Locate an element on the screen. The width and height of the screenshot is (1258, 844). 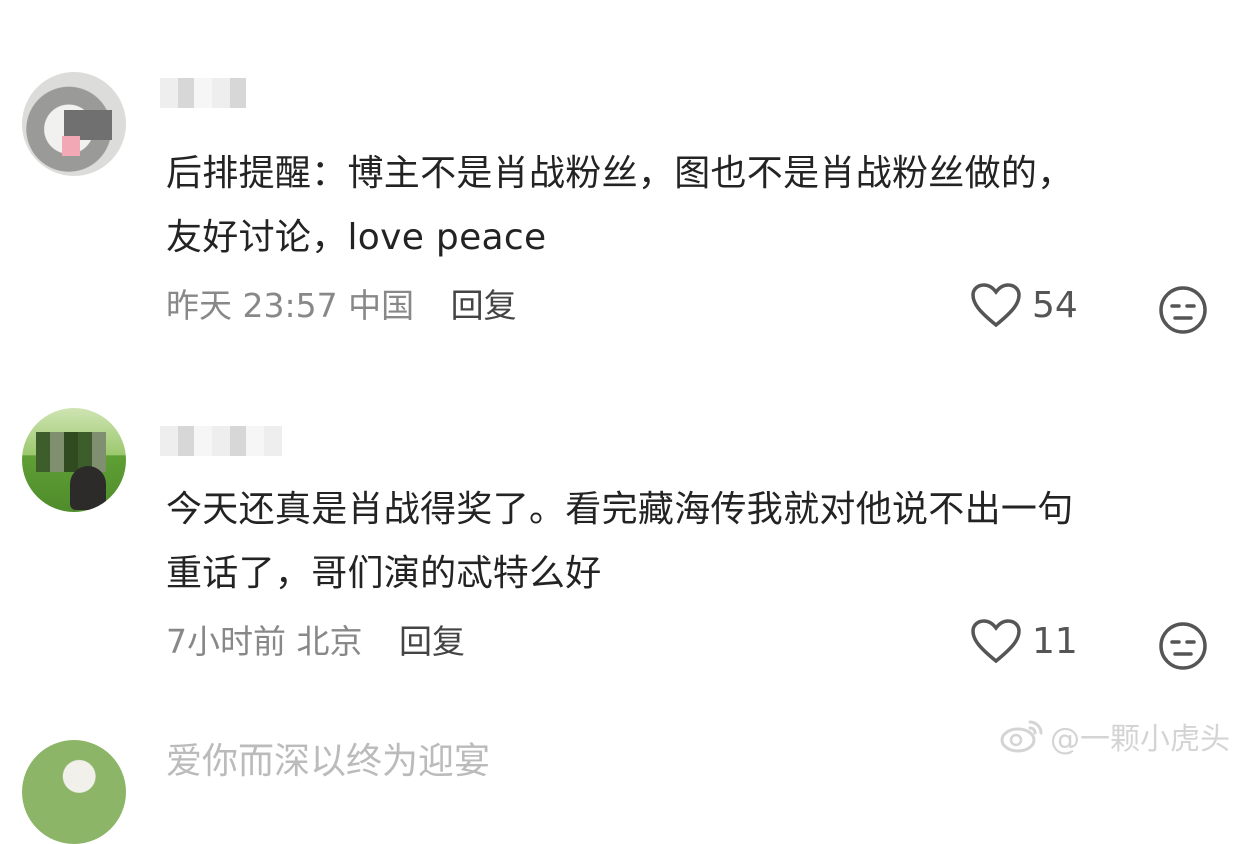
comment-meta: 7小时前 北京 回复 is located at coordinates (315, 642).